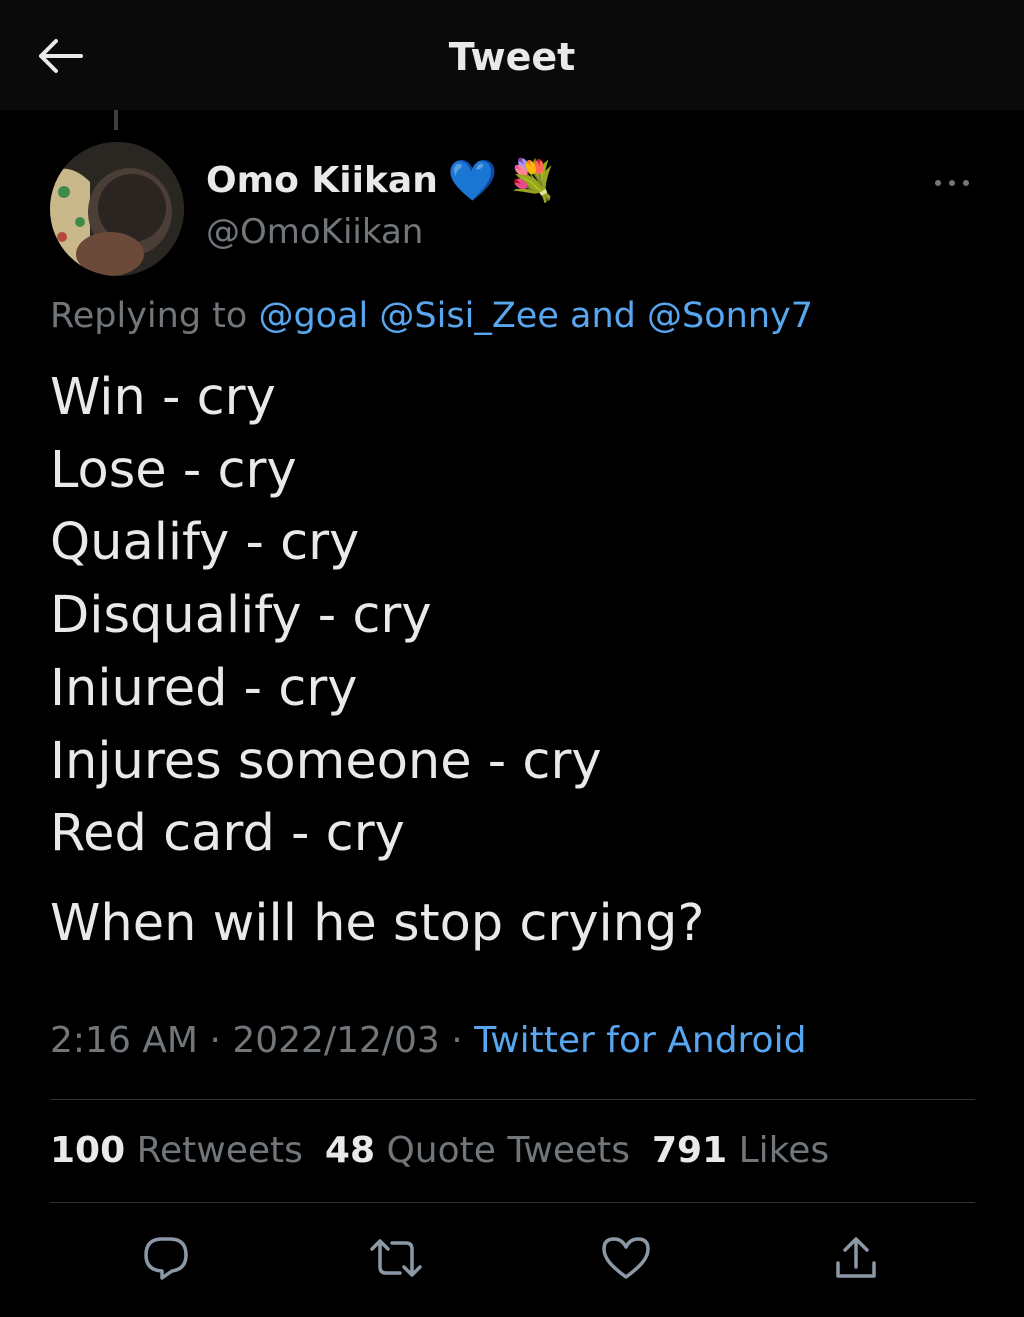 Image resolution: width=1024 pixels, height=1317 pixels. What do you see at coordinates (603, 316) in the screenshot?
I see `replying-and: and` at bounding box center [603, 316].